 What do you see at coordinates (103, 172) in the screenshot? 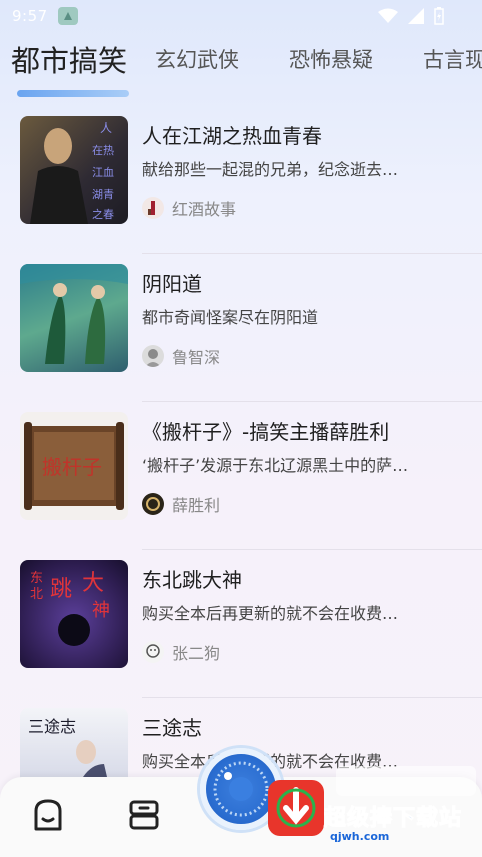
I see `svg-text: 江血` at bounding box center [103, 172].